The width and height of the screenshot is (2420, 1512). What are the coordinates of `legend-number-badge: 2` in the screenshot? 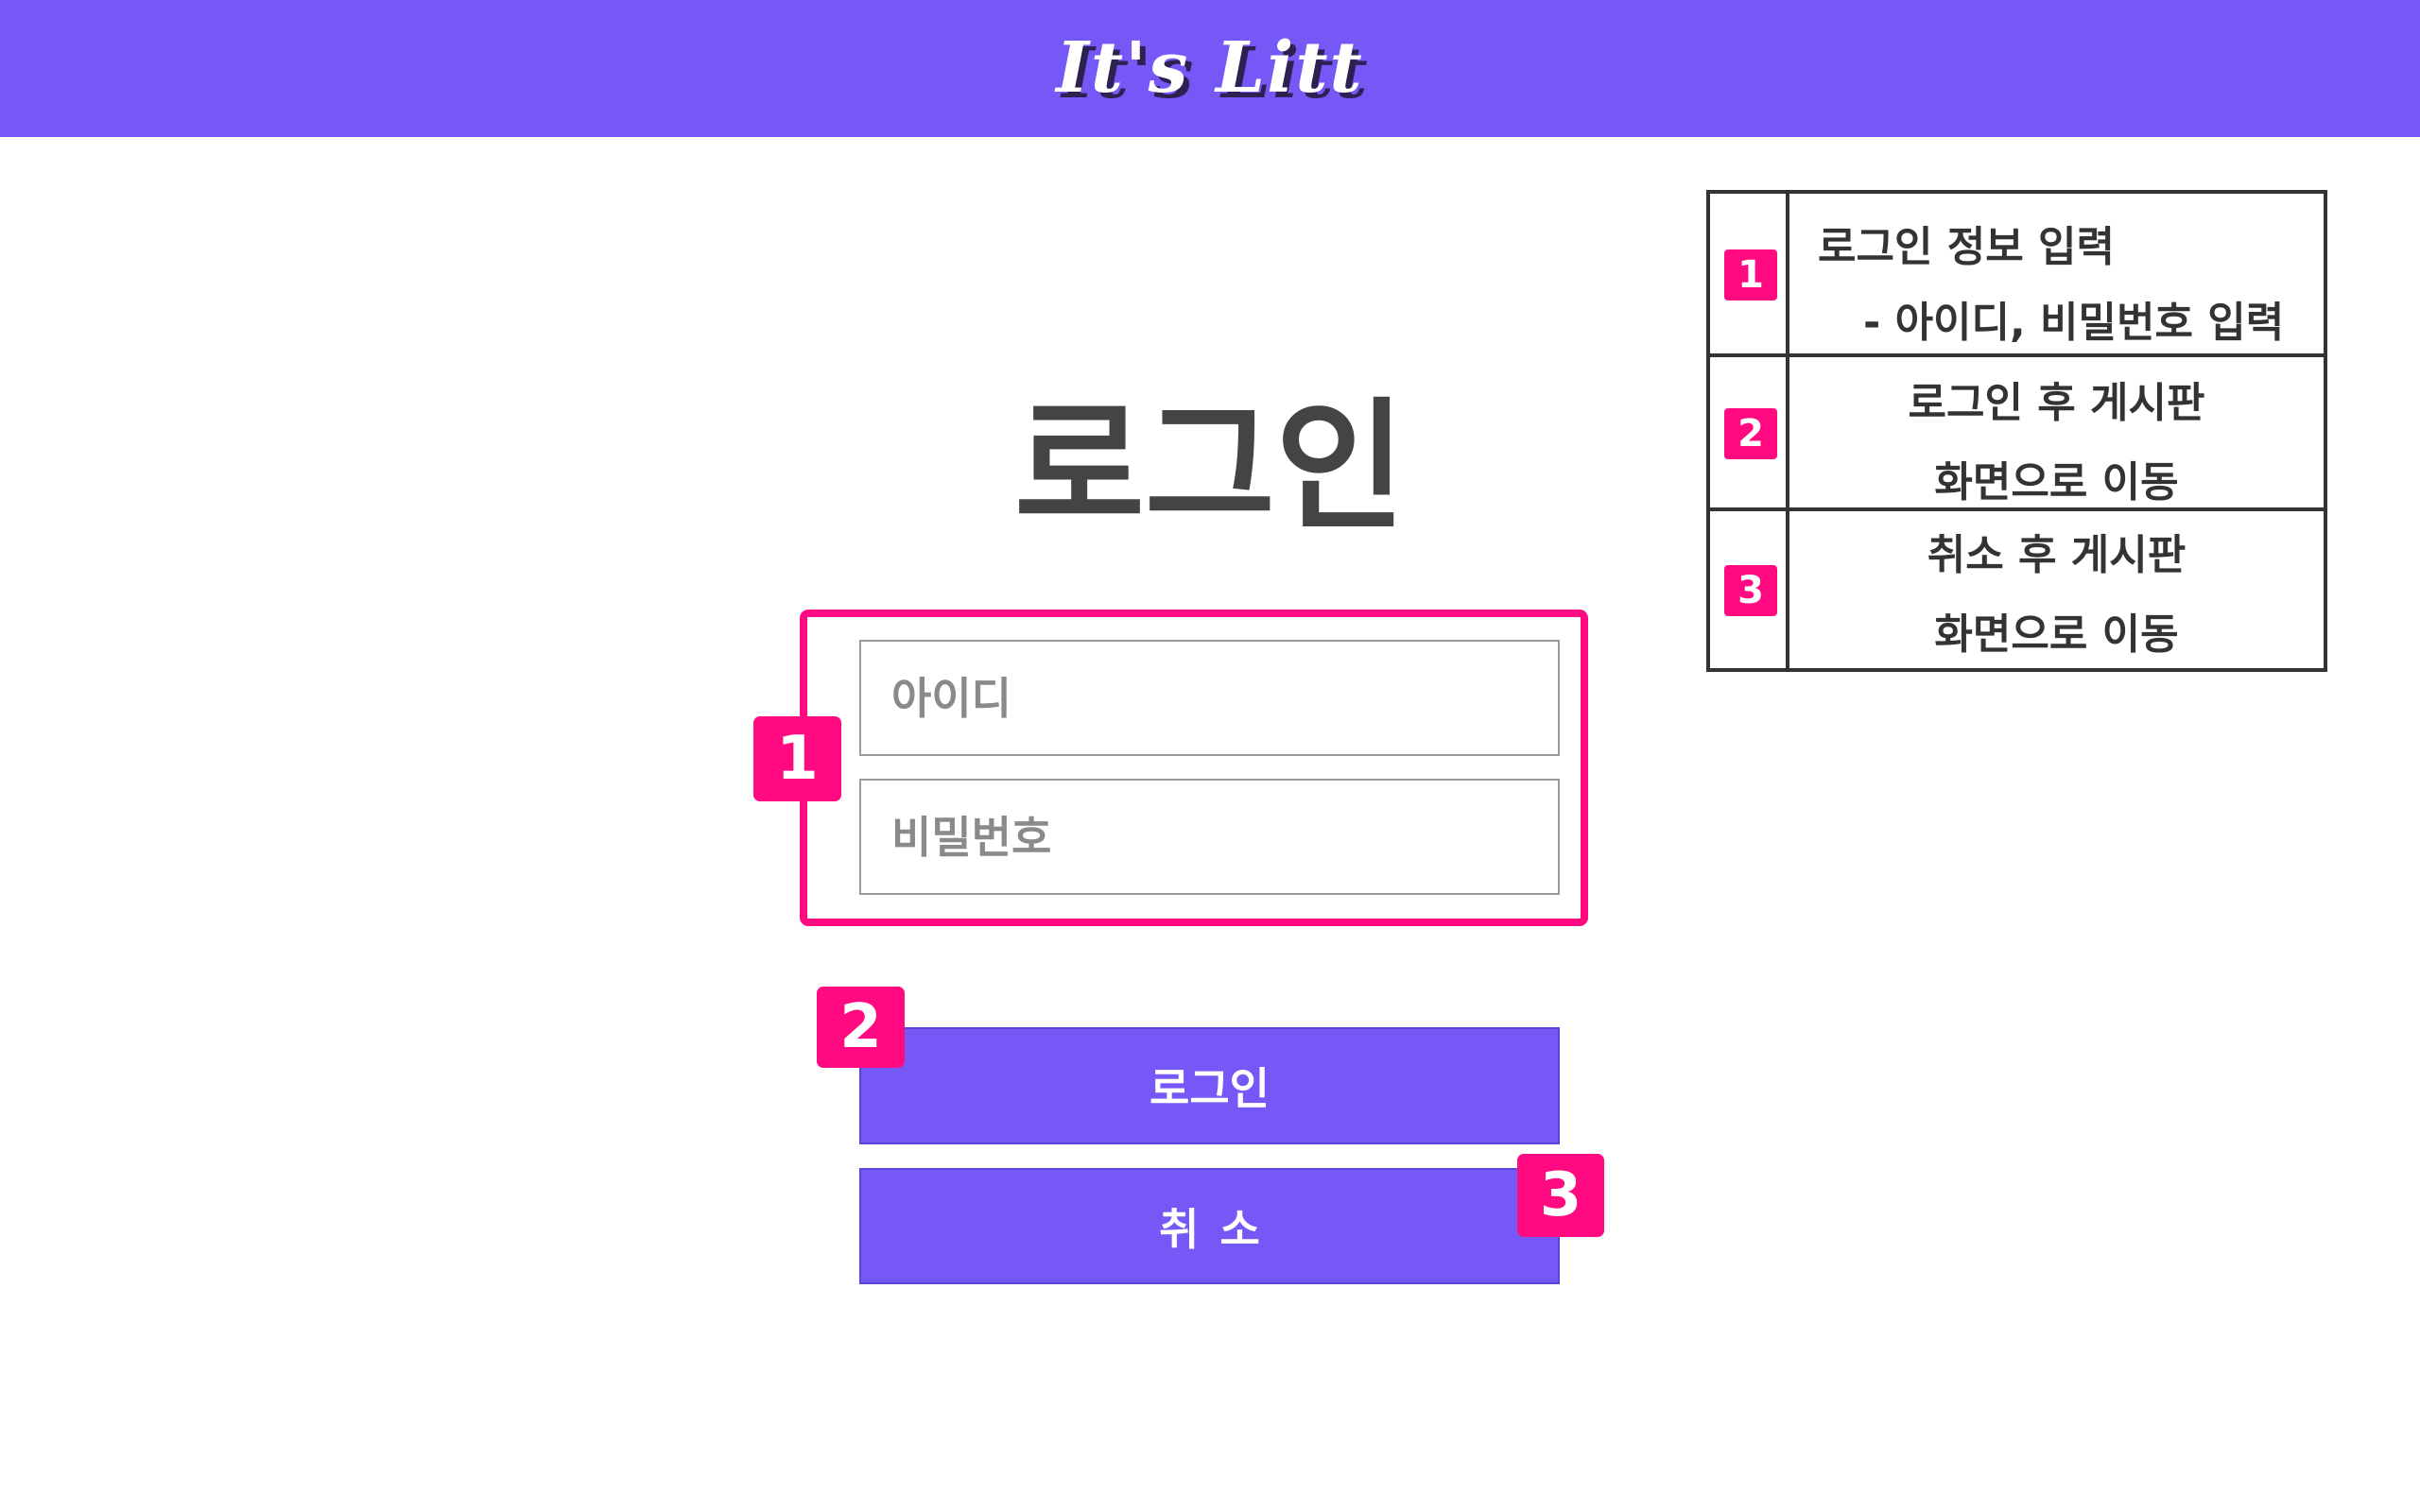 It's located at (1751, 433).